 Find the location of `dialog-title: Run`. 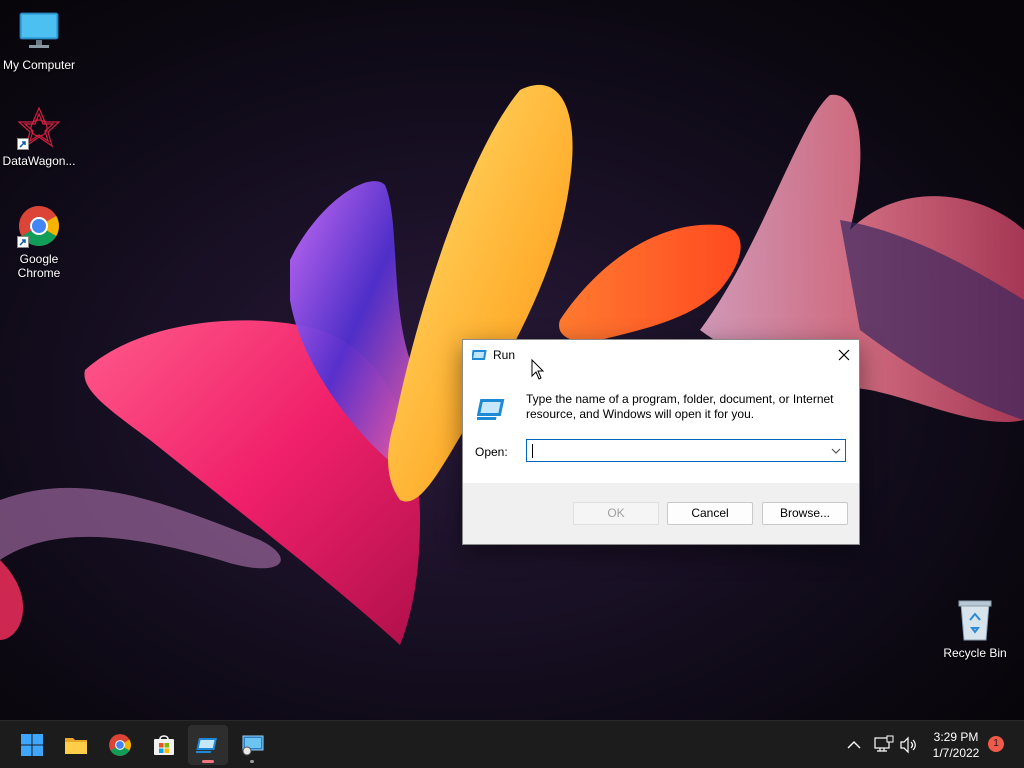

dialog-title: Run is located at coordinates (504, 355).